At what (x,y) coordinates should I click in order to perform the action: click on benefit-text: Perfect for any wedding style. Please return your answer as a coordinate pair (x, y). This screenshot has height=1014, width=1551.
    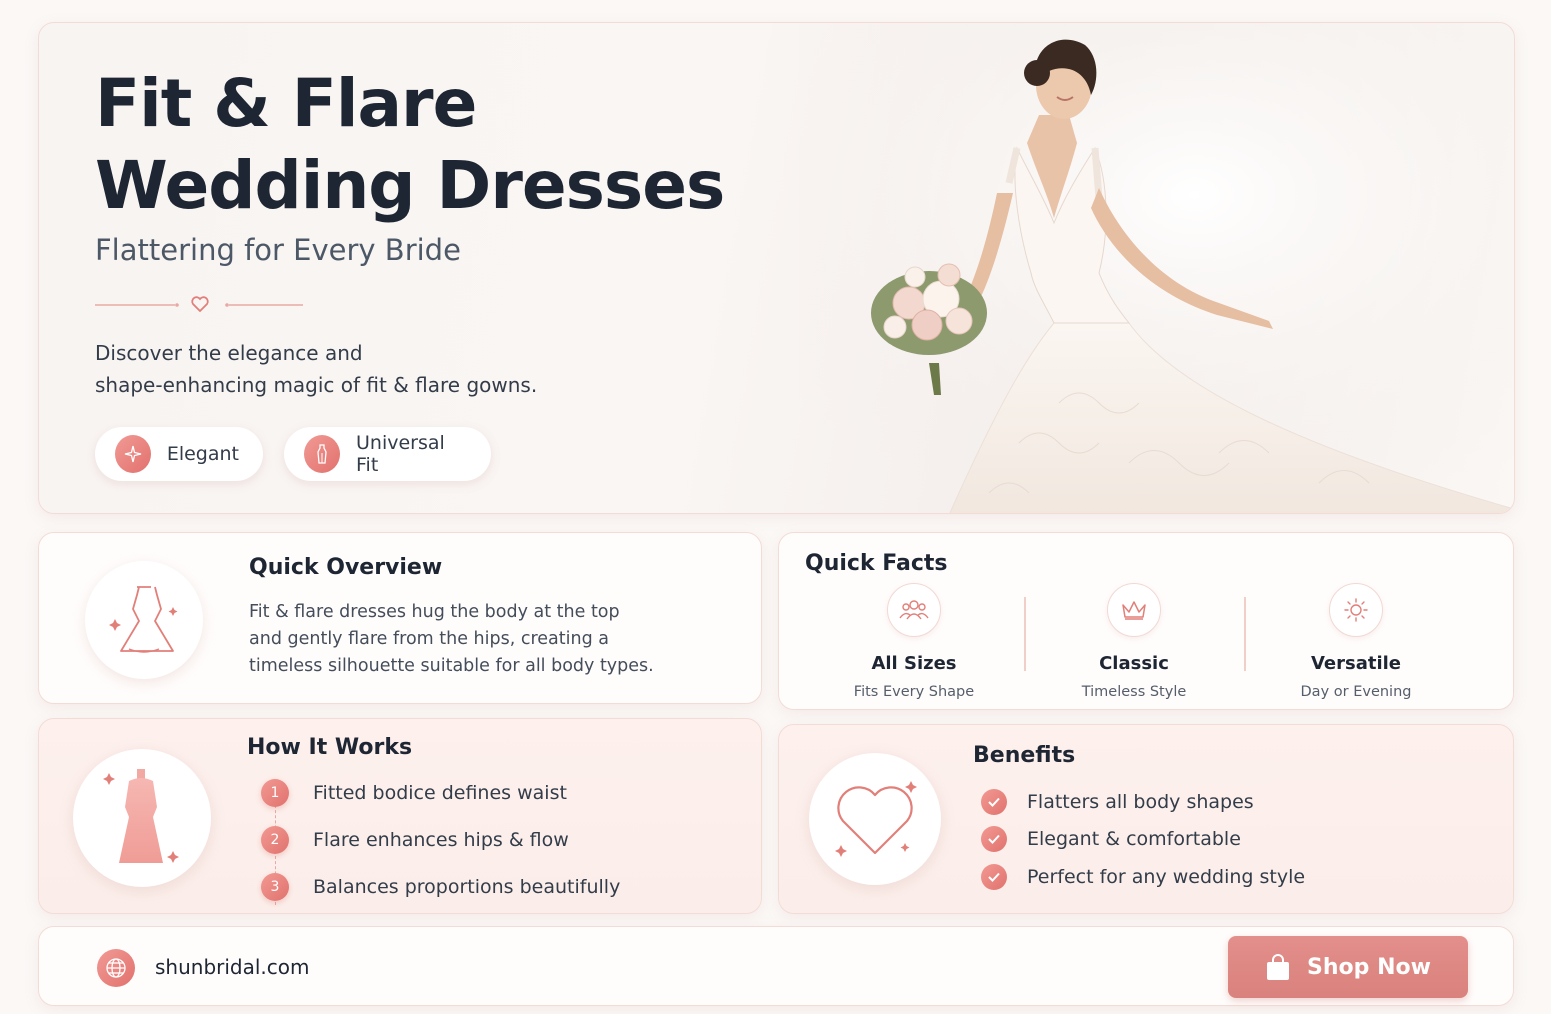
    Looking at the image, I should click on (1166, 877).